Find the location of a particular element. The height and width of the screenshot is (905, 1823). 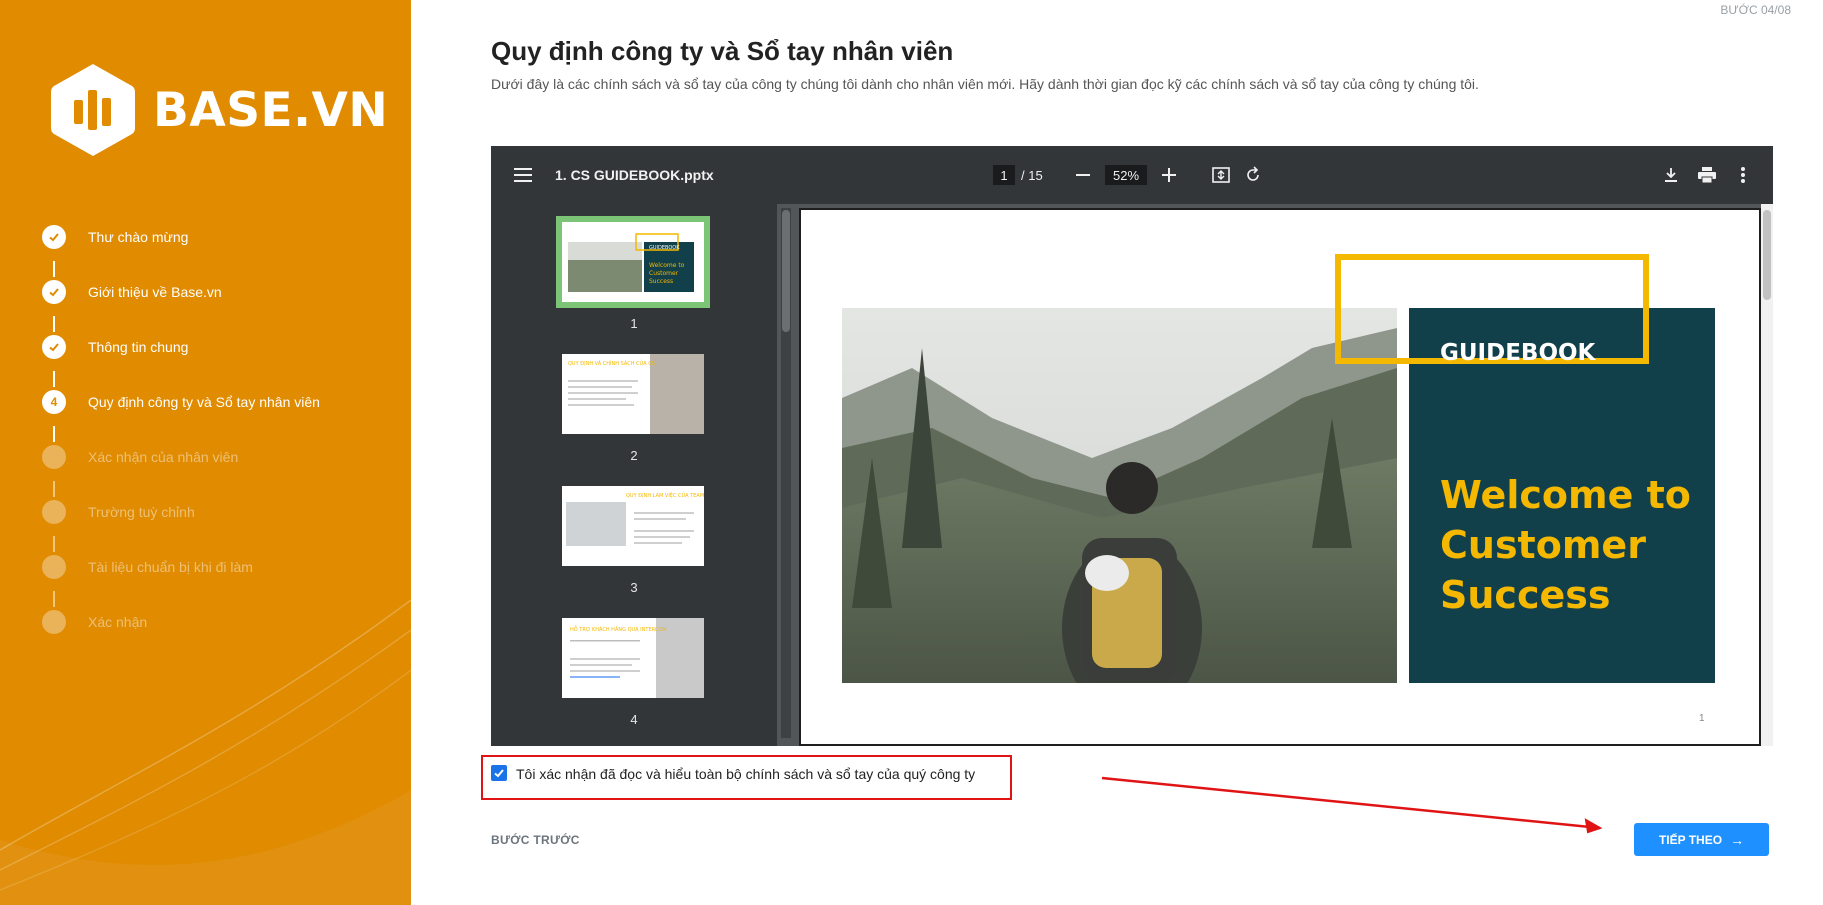

next-step-button: TIẾP THEO → is located at coordinates (1701, 839).